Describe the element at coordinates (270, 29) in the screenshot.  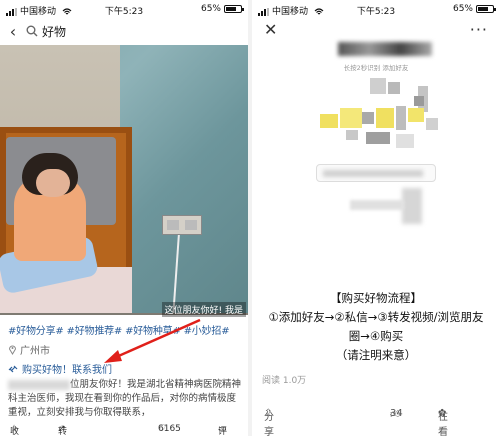
I see `close-icon: ✕` at that location.